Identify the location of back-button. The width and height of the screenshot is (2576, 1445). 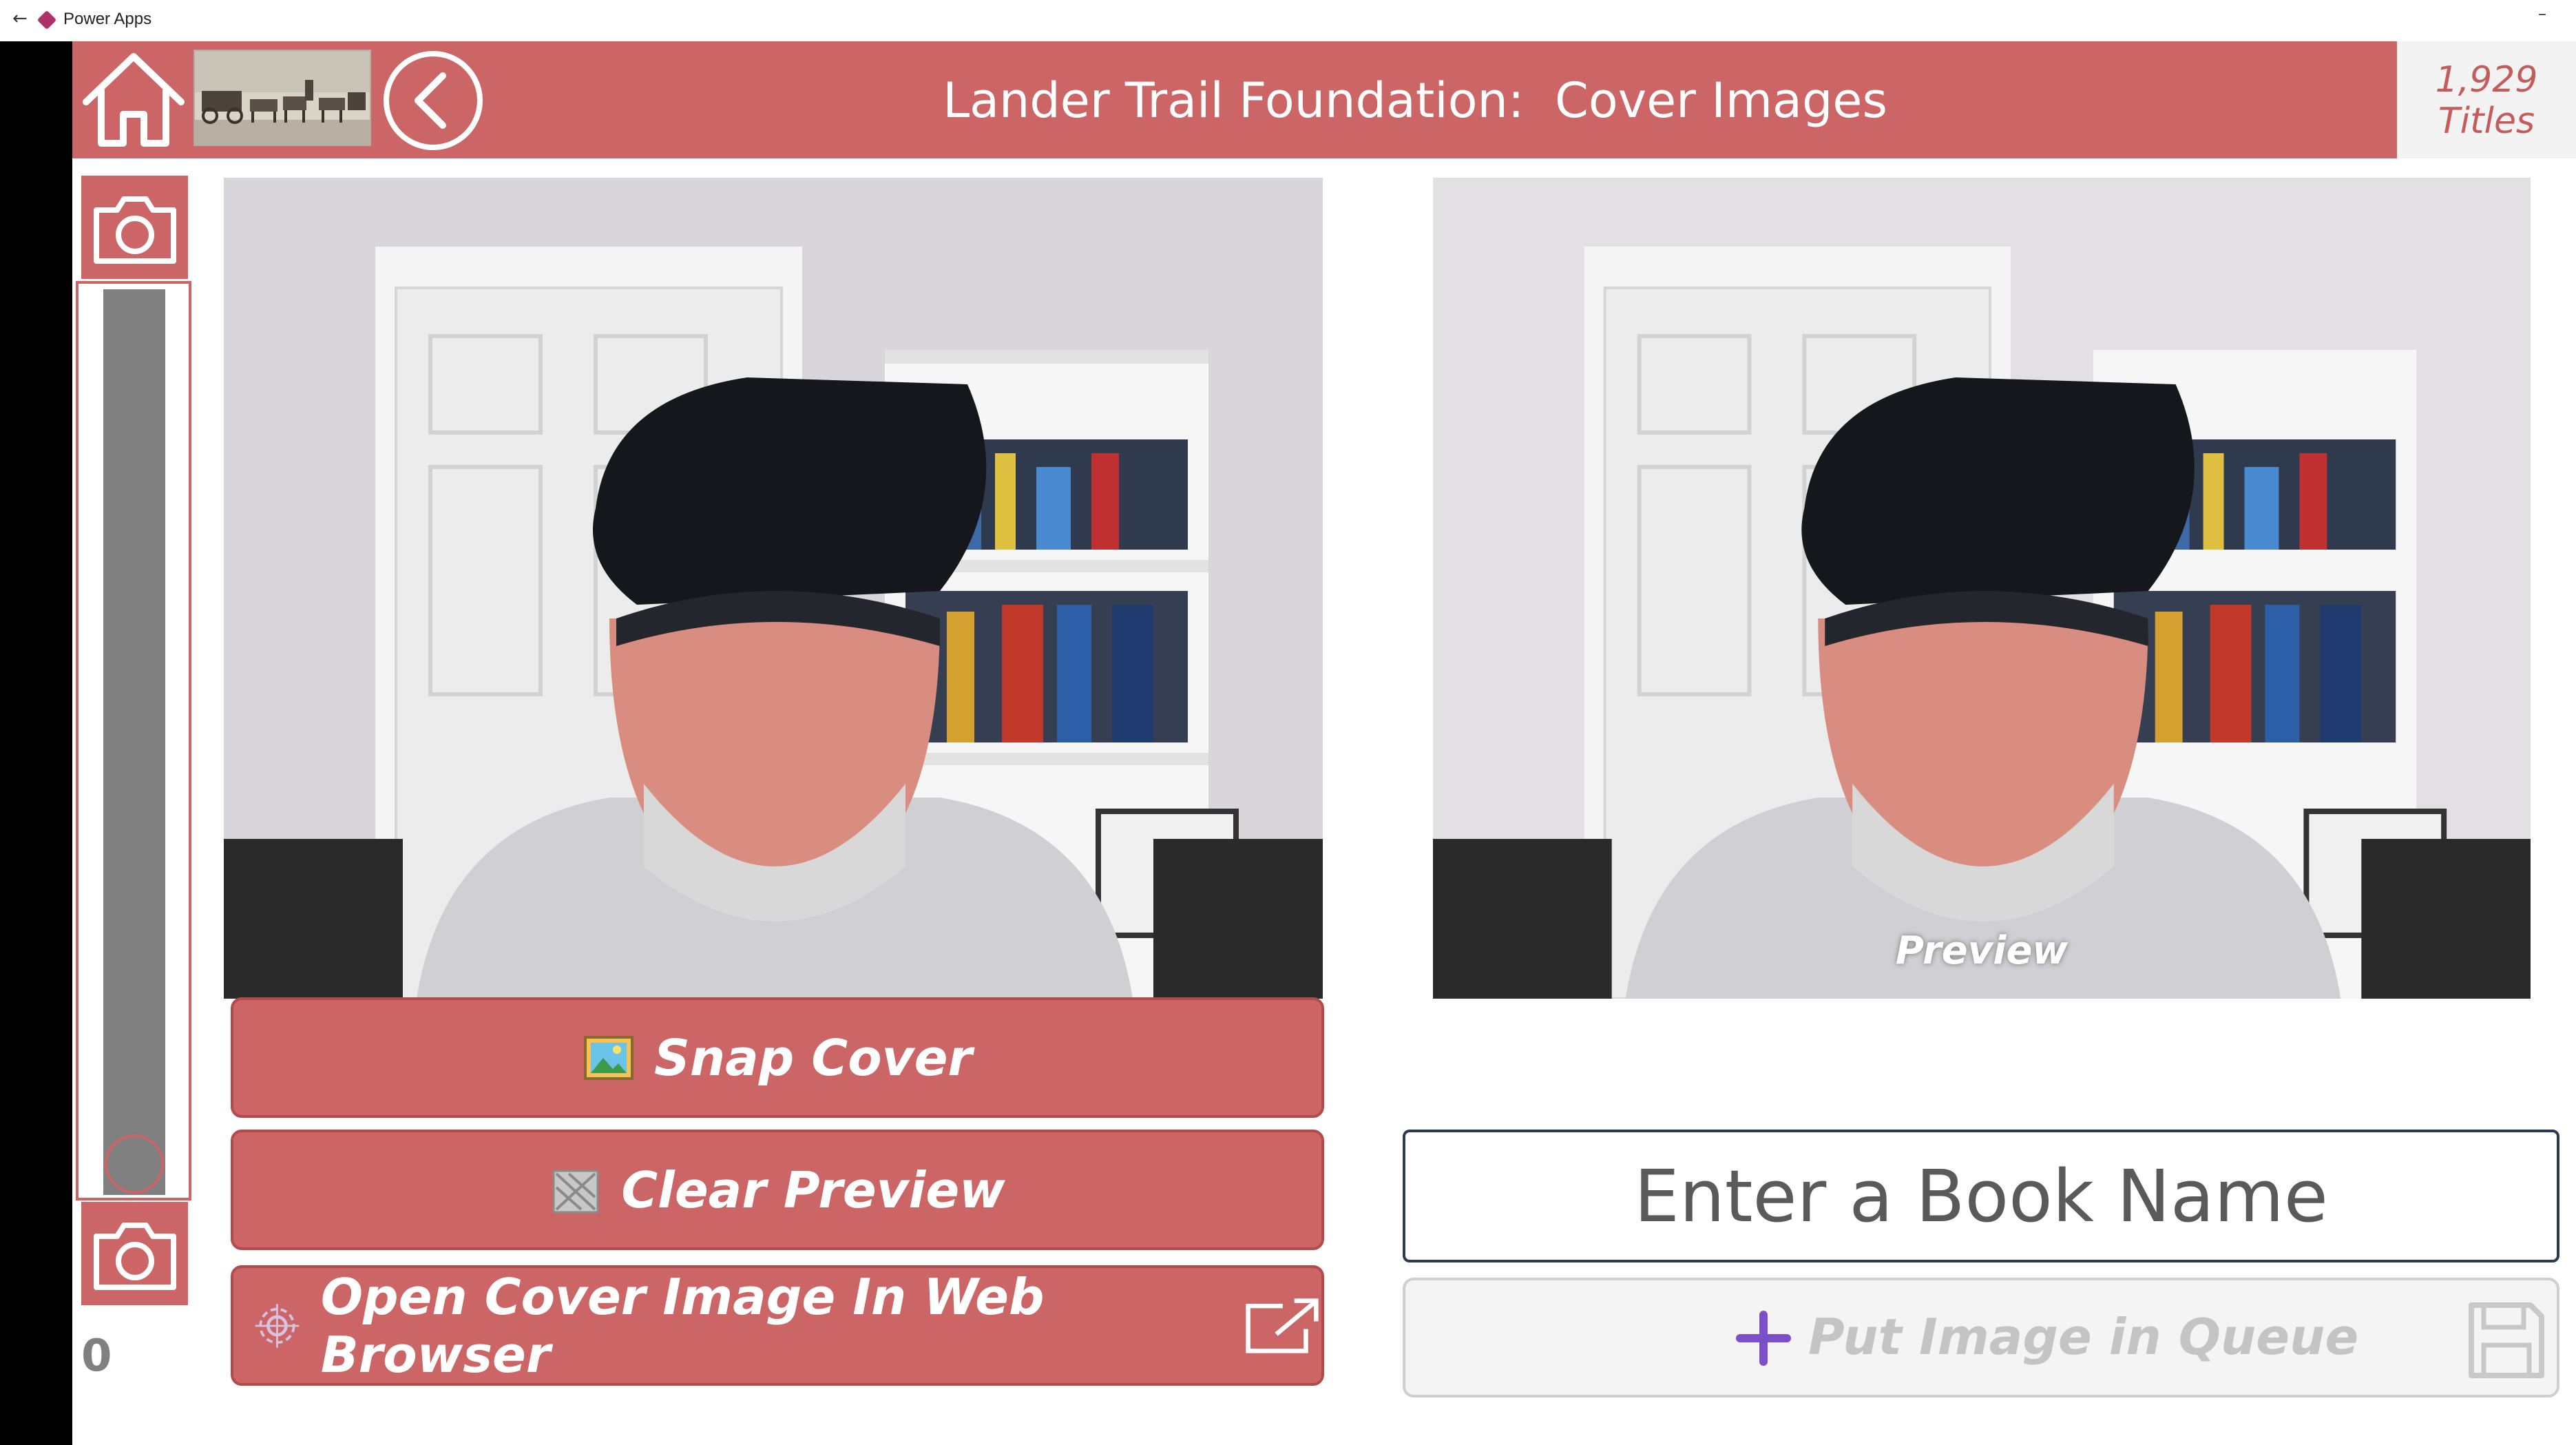
(433, 100).